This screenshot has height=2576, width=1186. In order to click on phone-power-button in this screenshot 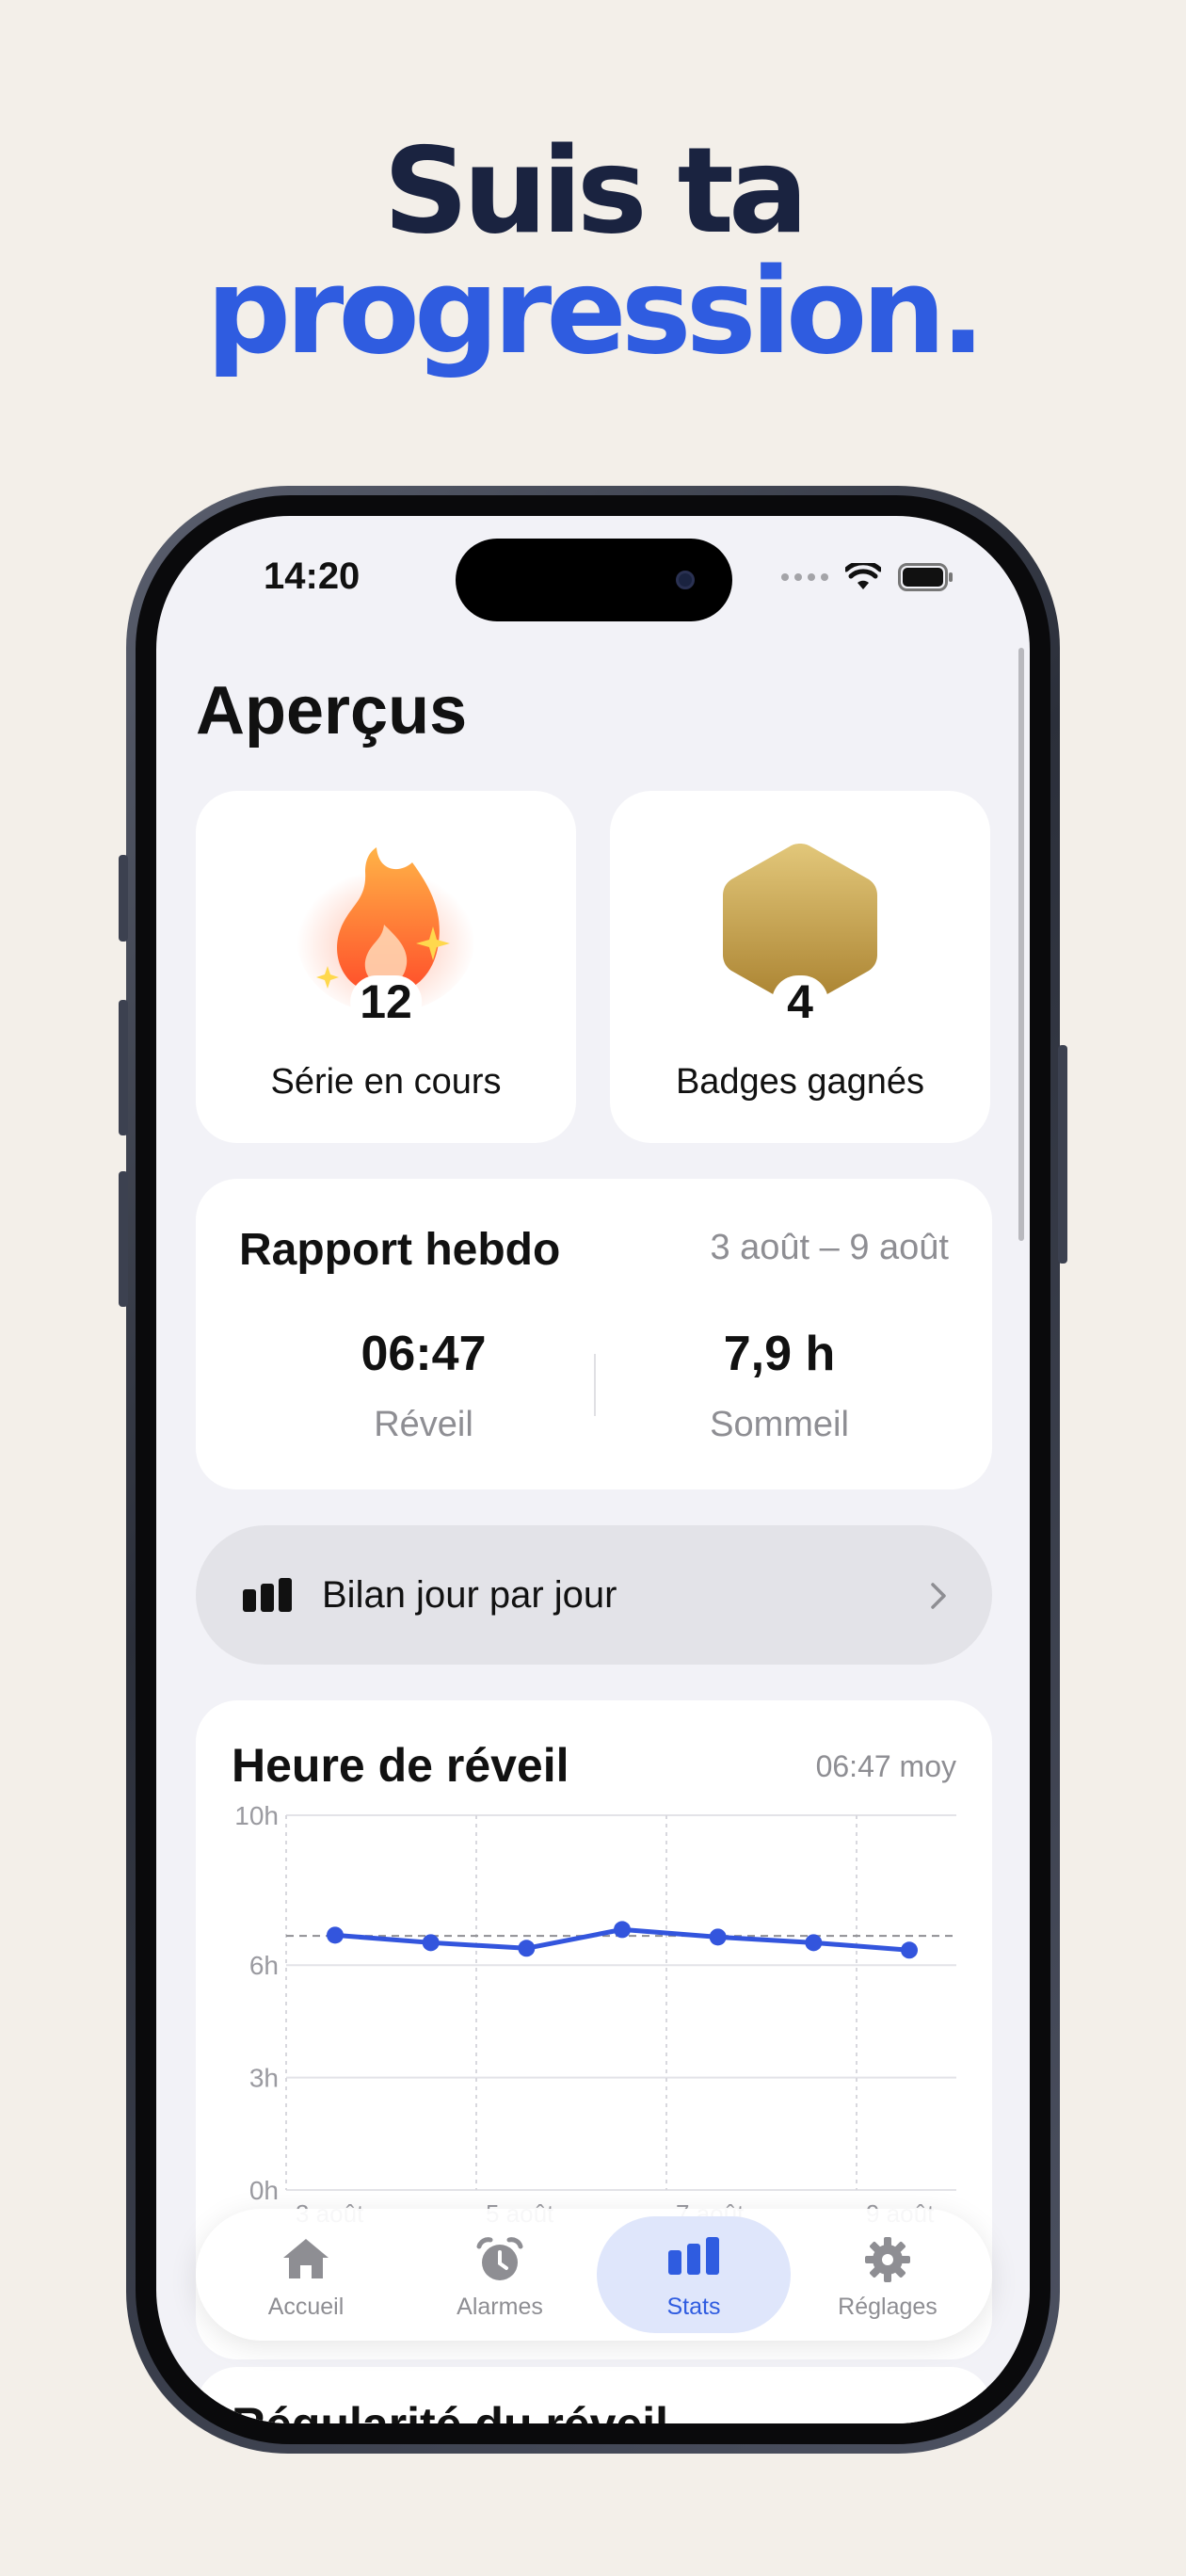, I will do `click(1062, 1154)`.